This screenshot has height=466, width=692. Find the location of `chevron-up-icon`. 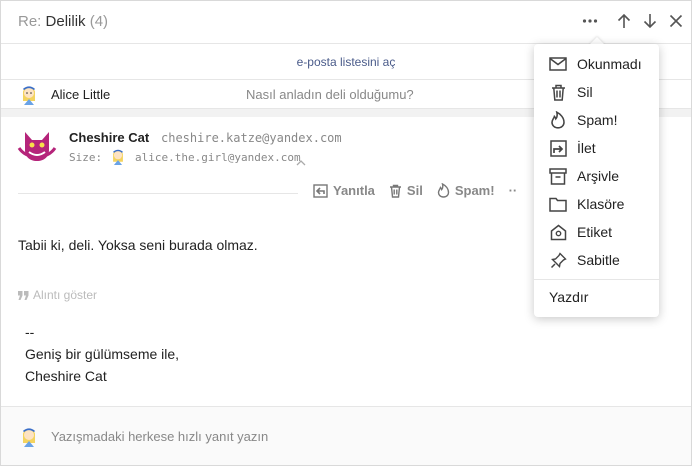

chevron-up-icon is located at coordinates (301, 163).